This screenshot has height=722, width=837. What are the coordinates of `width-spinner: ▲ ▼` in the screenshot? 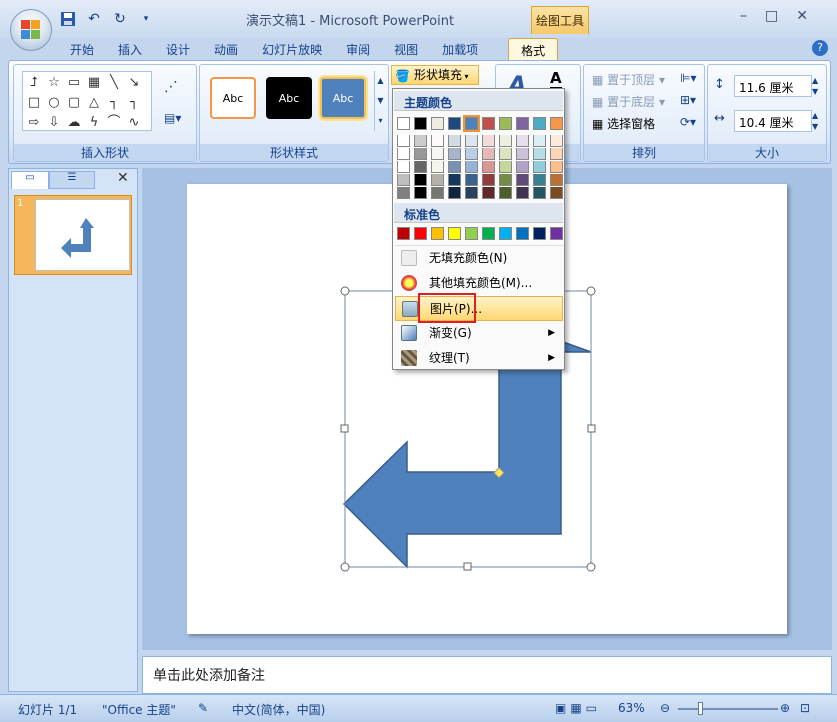 It's located at (815, 121).